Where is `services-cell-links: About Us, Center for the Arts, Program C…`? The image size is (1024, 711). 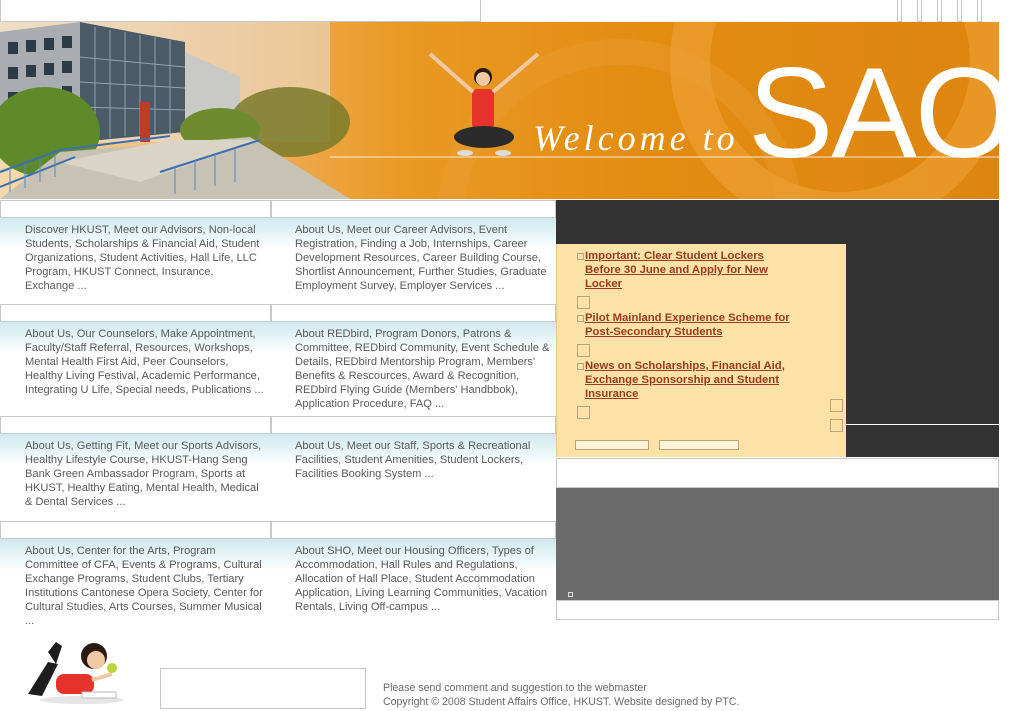
services-cell-links: About Us, Center for the Arts, Program C… is located at coordinates (135, 583).